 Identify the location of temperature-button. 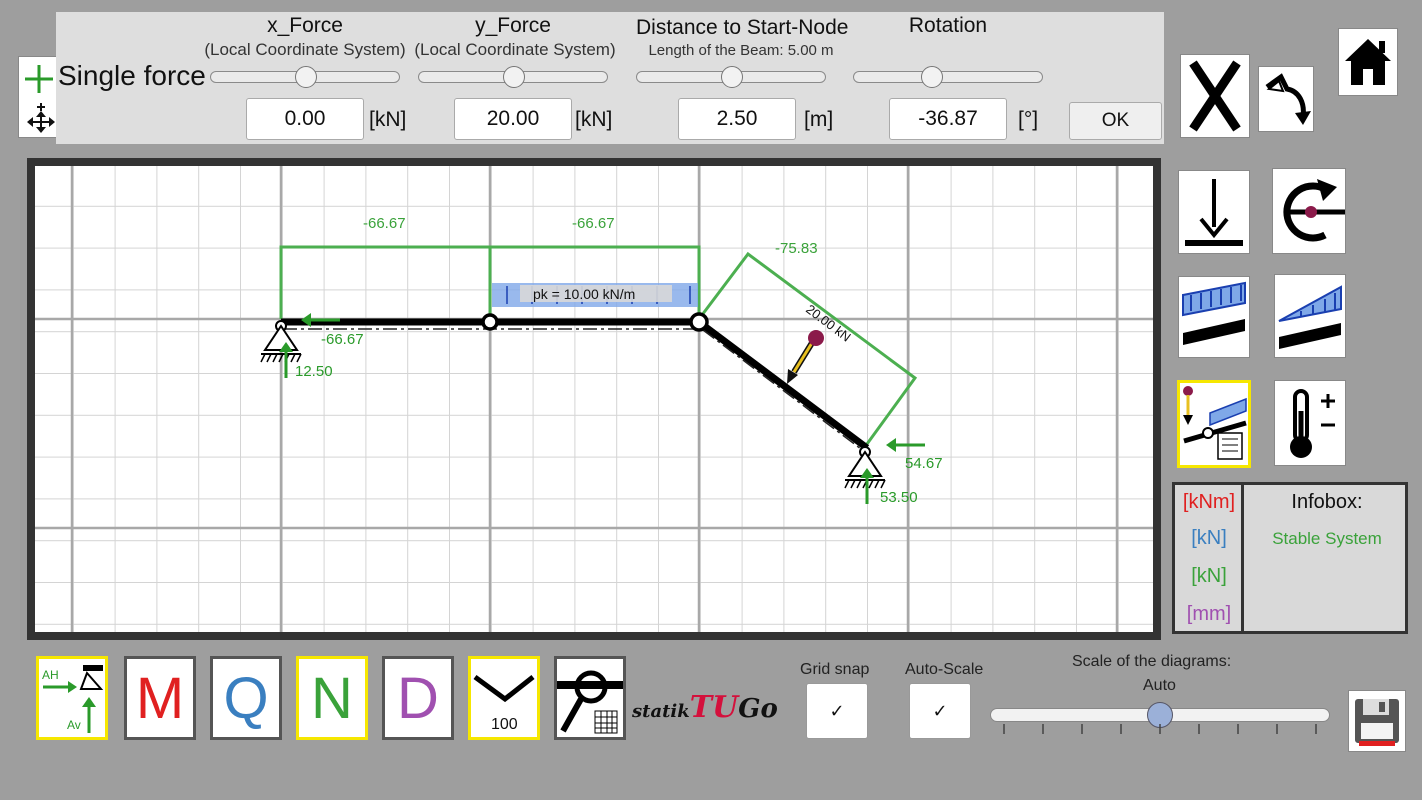
(1310, 423).